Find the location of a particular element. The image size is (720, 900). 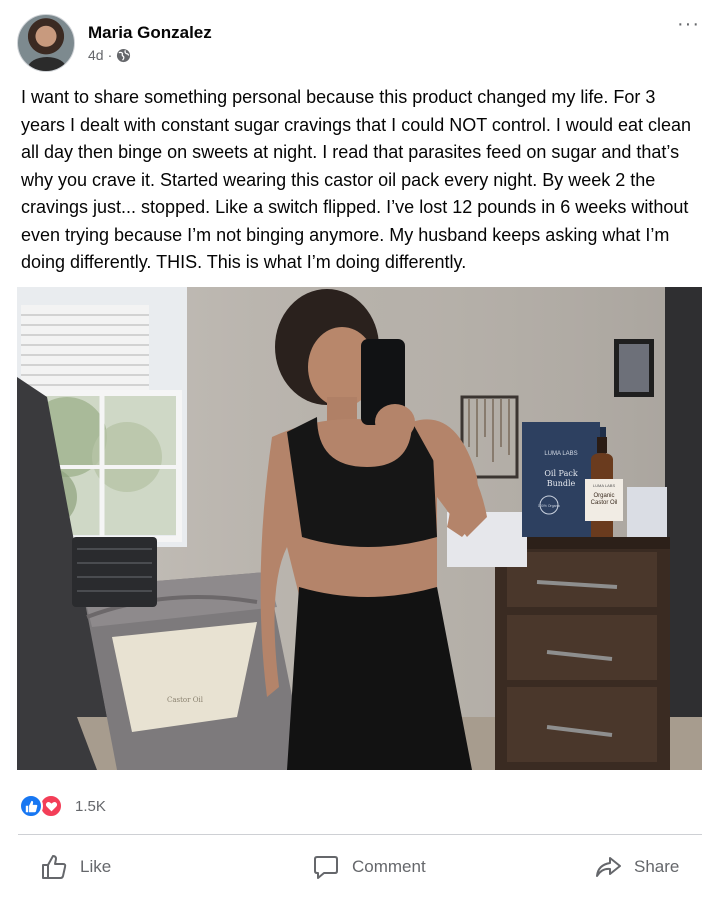

author-name: Maria Gonzalez is located at coordinates (150, 33).